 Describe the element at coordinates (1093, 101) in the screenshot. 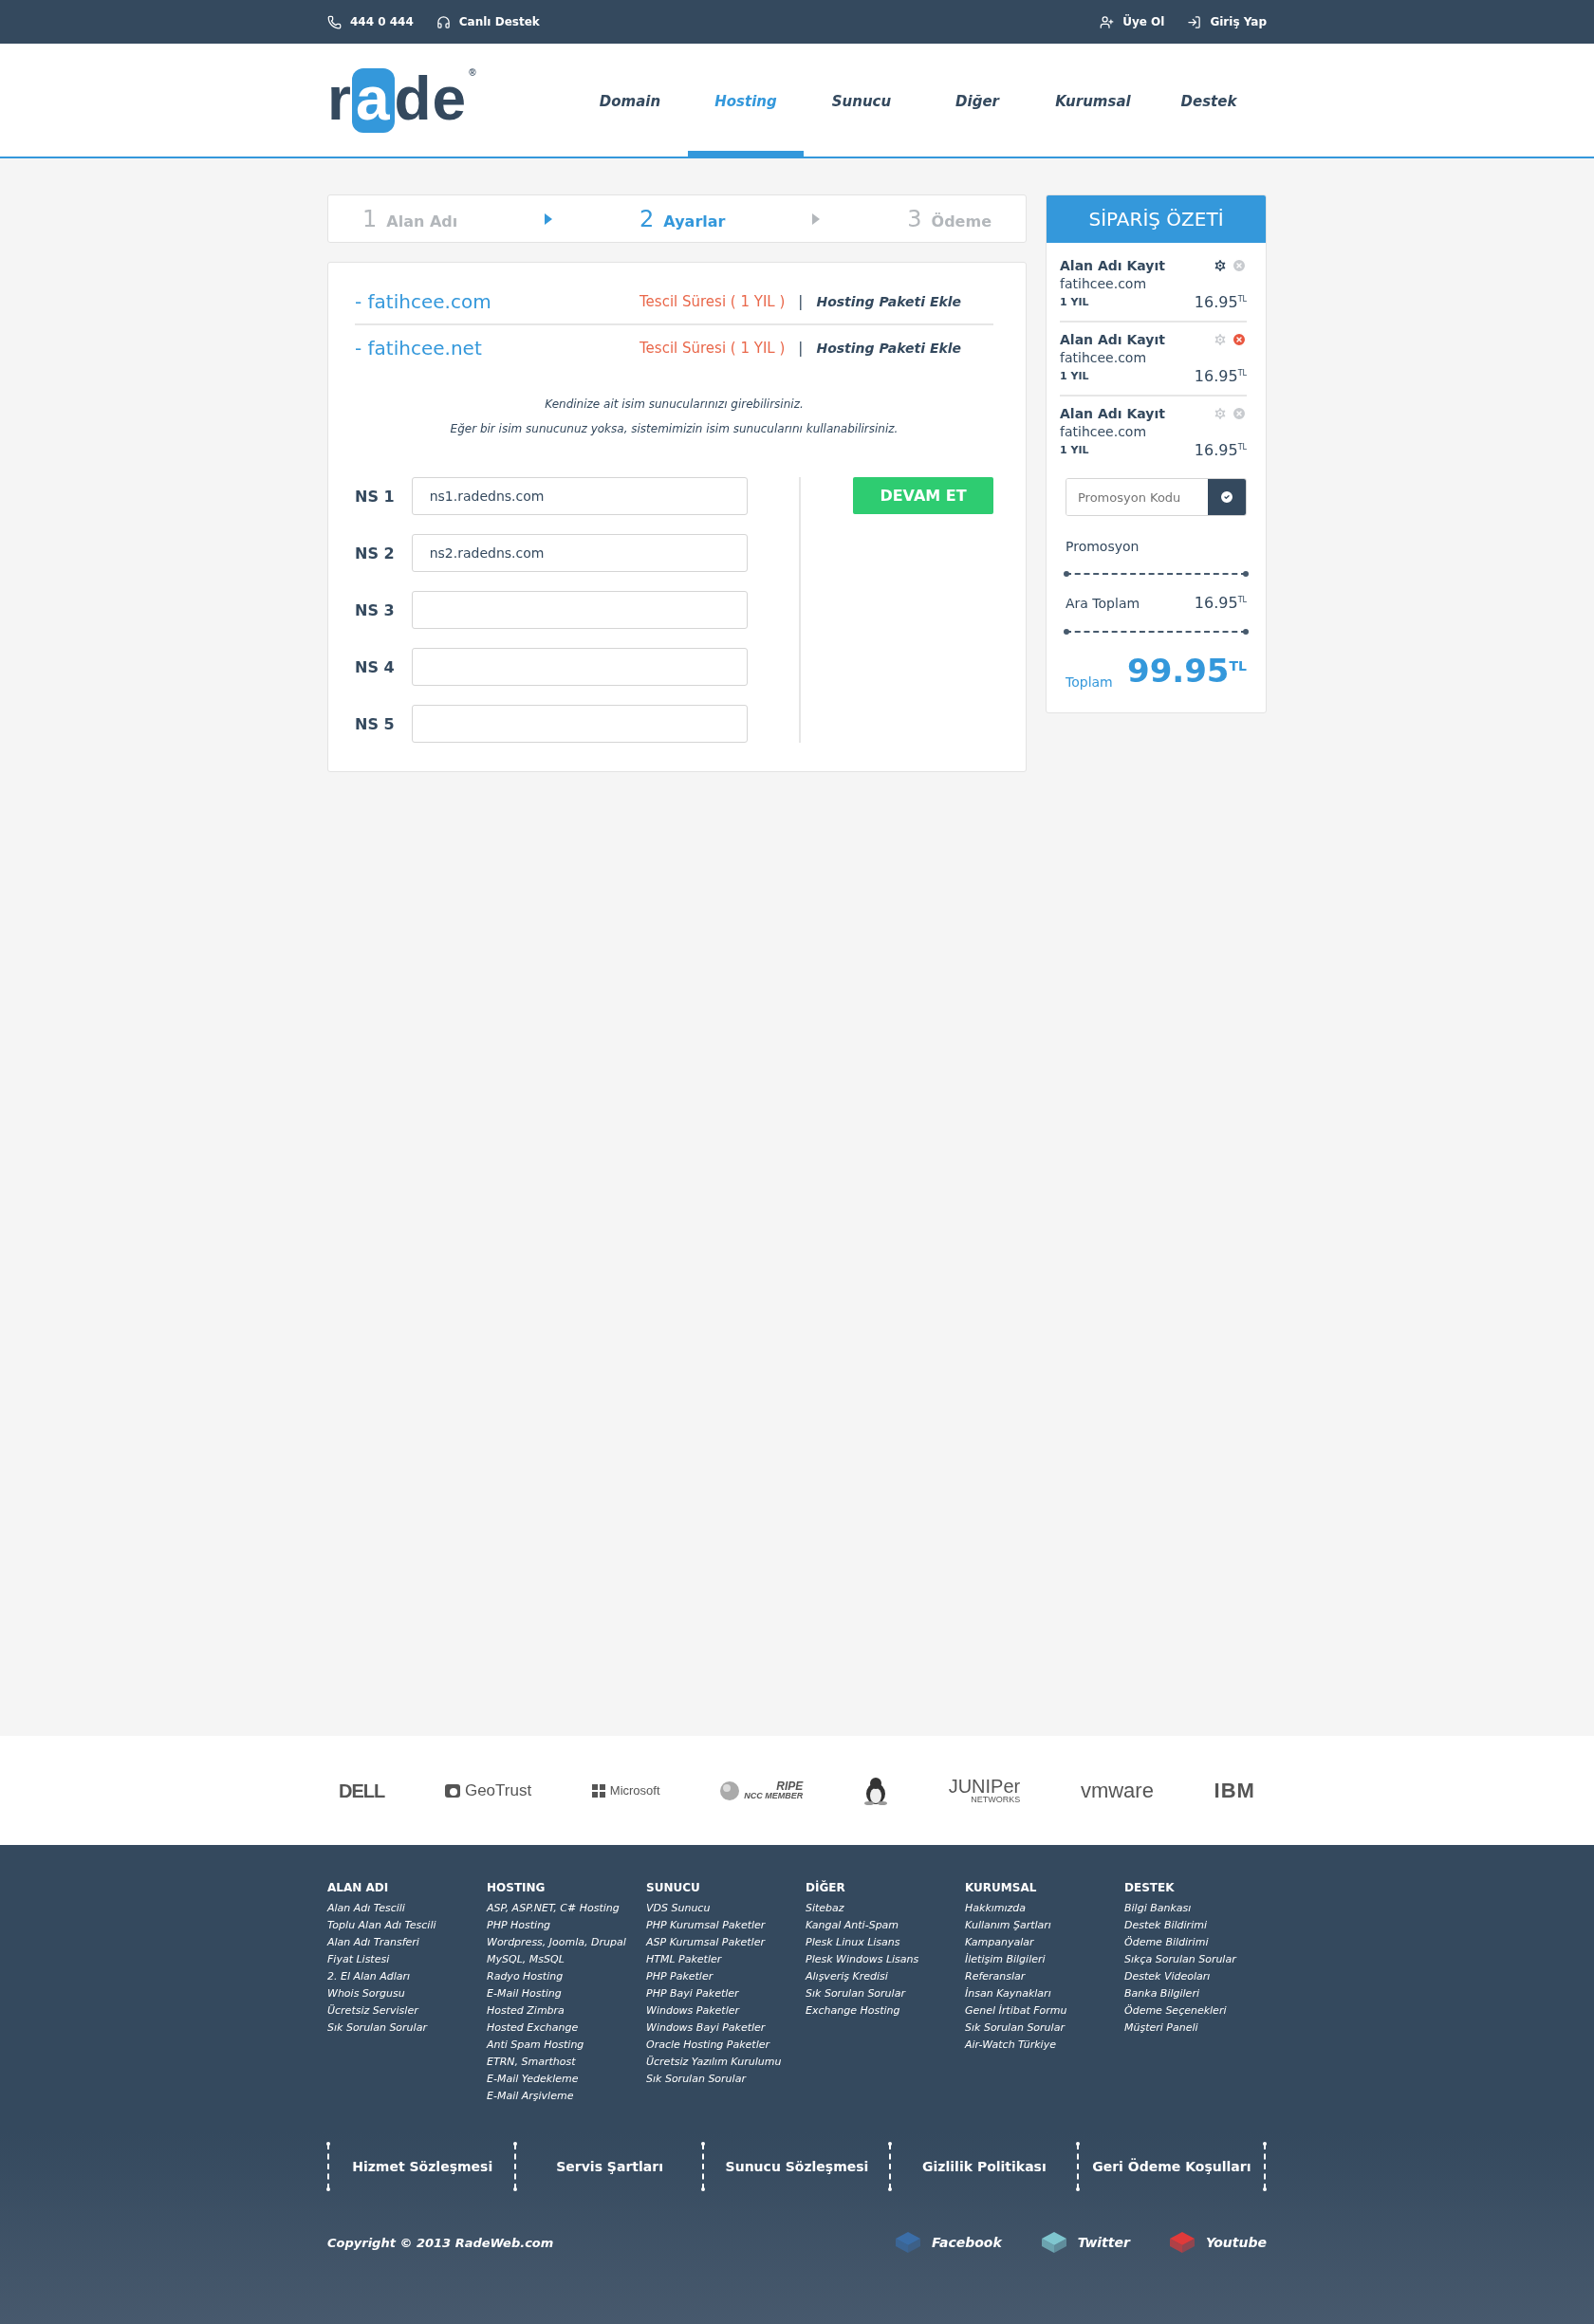

I see `nav-link: Kurumsal` at that location.